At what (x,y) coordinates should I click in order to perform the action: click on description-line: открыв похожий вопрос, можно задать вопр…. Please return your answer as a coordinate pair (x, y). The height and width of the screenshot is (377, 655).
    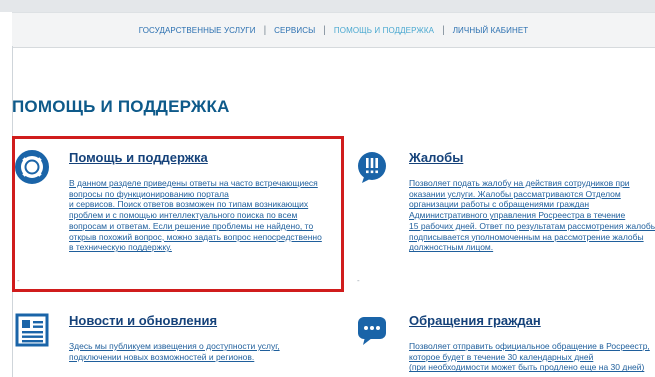
    Looking at the image, I should click on (195, 237).